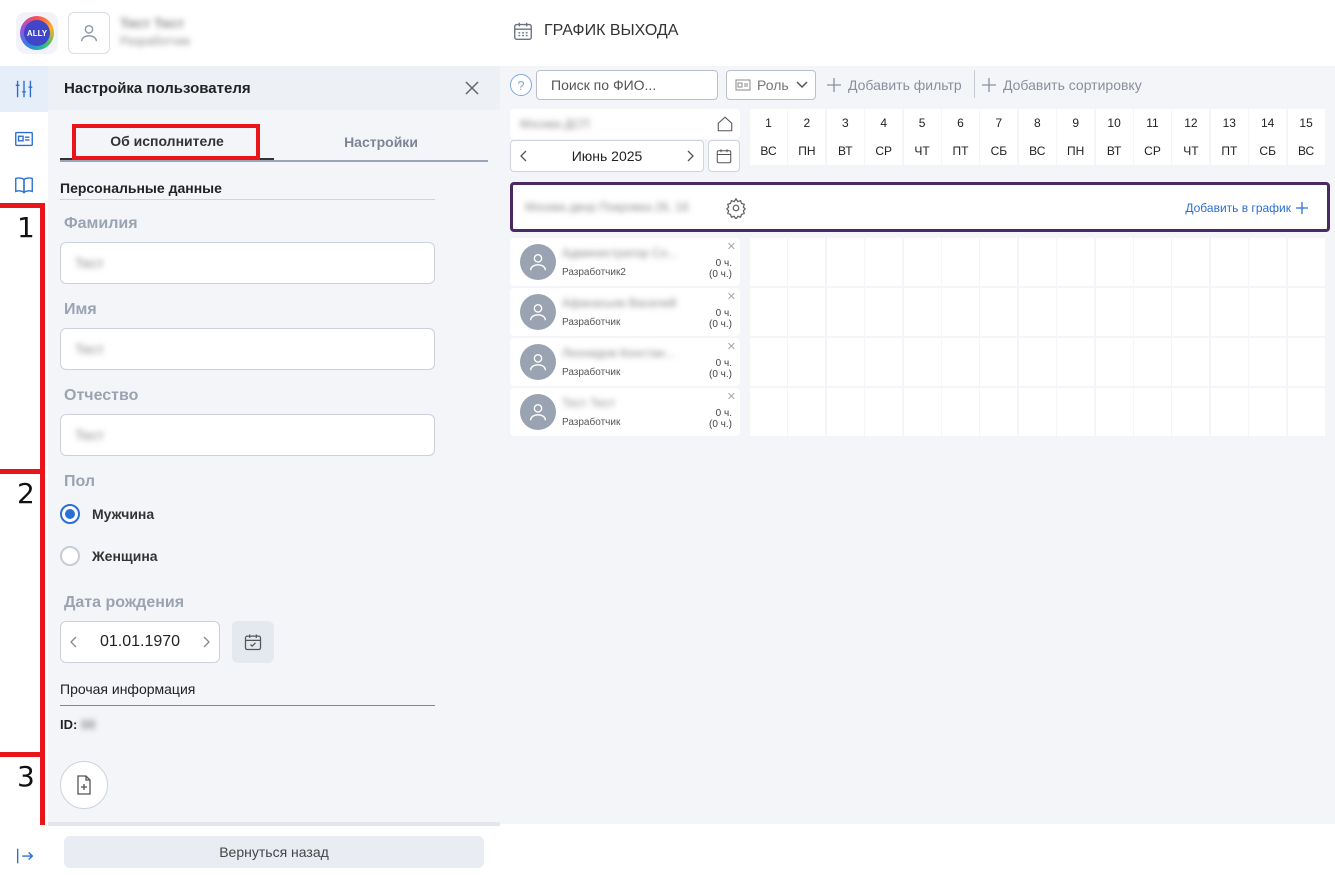 The image size is (1335, 880). Describe the element at coordinates (24, 185) in the screenshot. I see `sidebar-item-docs` at that location.